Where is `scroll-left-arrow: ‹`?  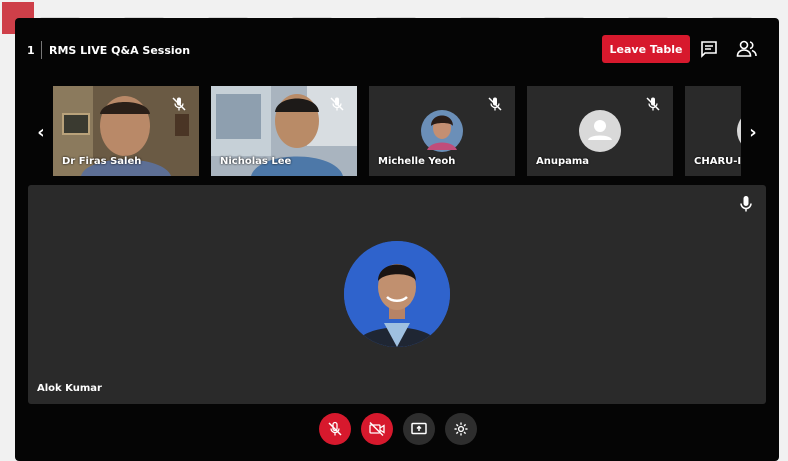
scroll-left-arrow: ‹ is located at coordinates (41, 132).